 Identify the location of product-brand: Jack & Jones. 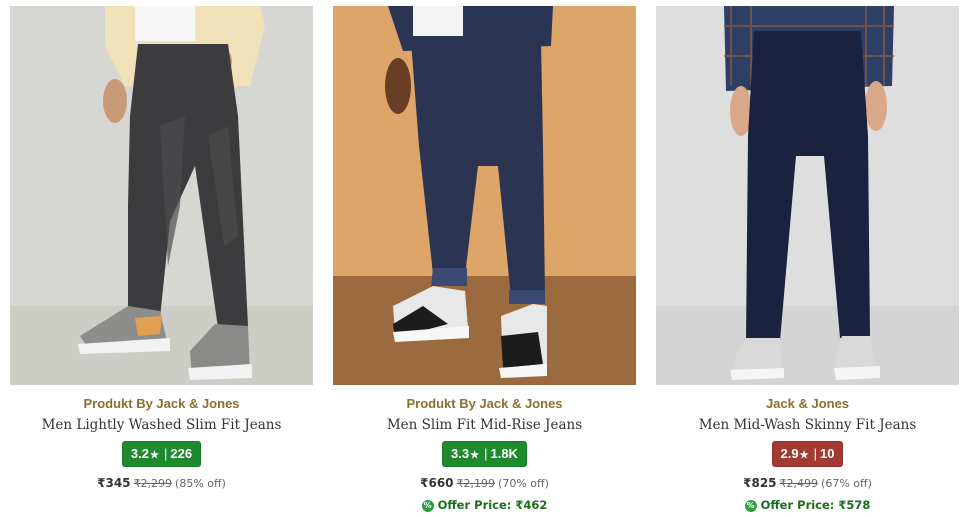
(807, 403).